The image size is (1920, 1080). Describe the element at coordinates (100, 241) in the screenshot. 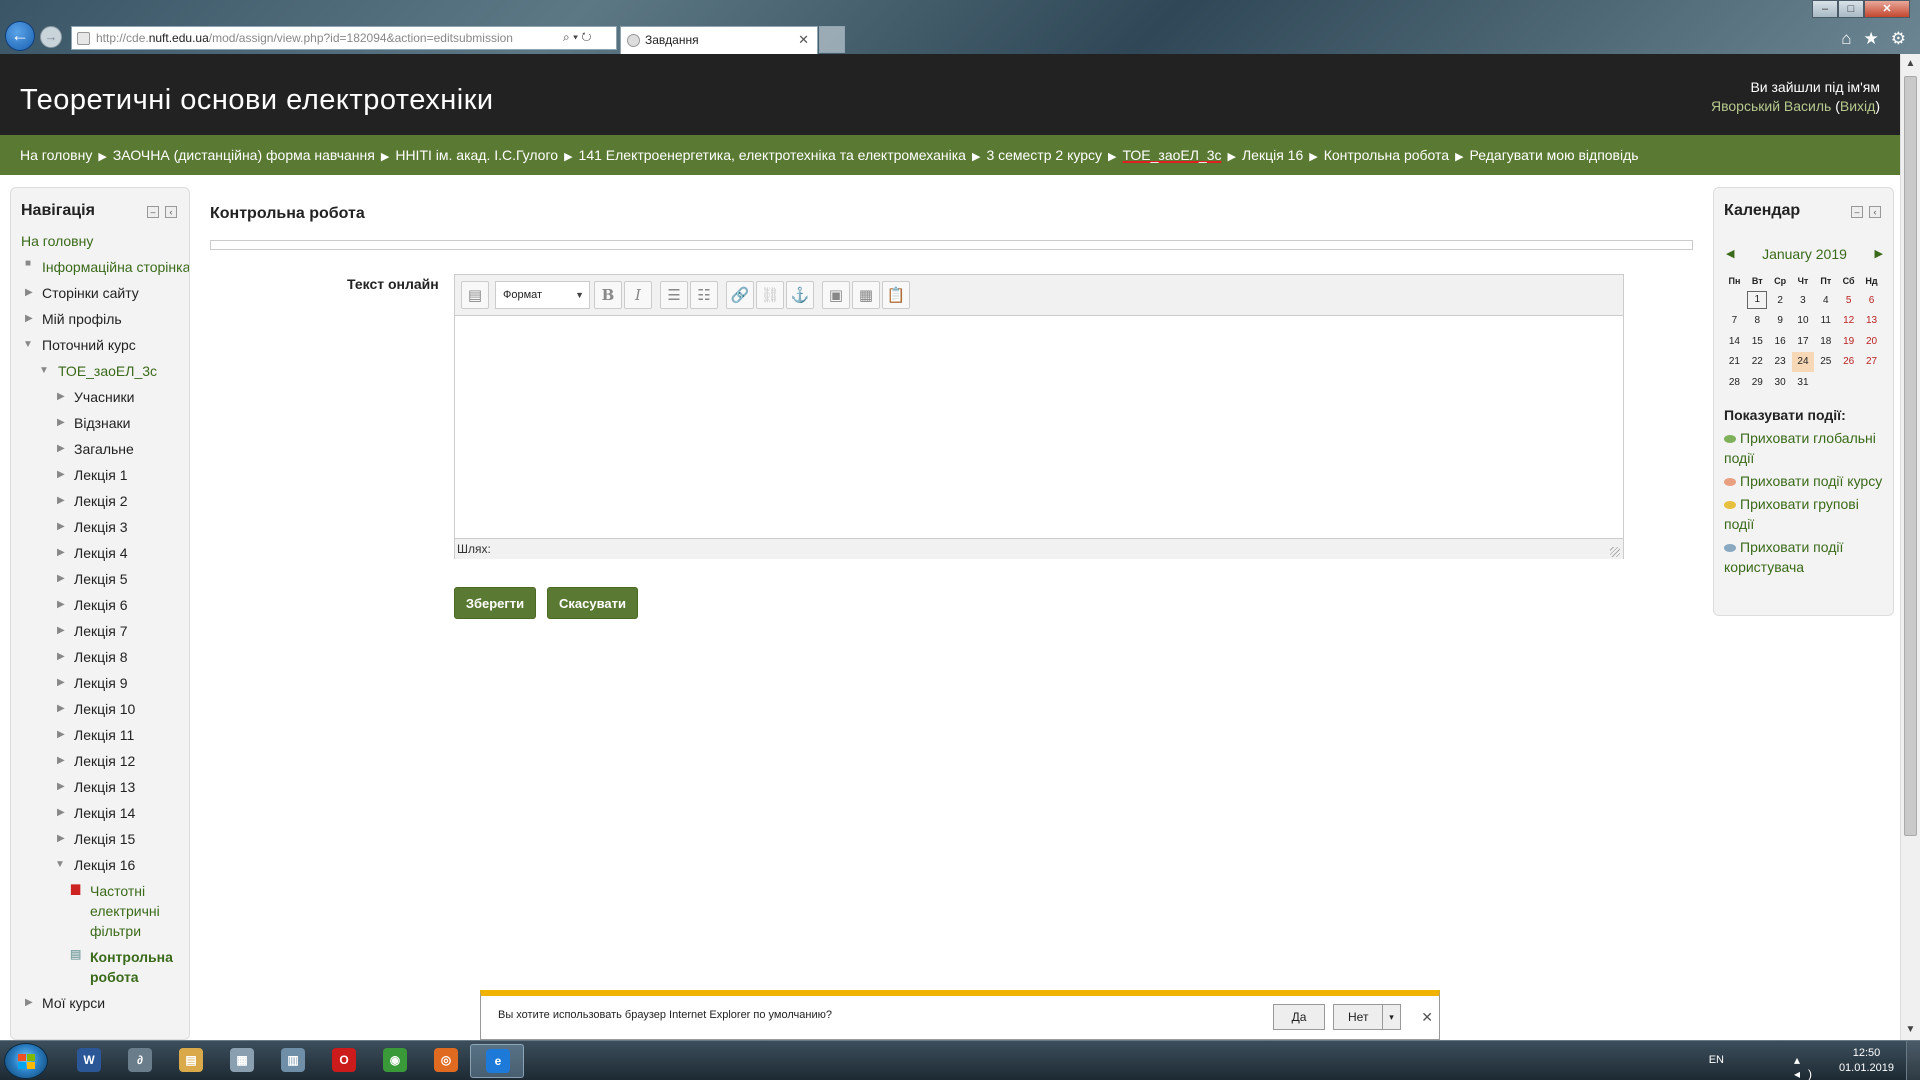

I see `nav-item-home: На головну` at that location.